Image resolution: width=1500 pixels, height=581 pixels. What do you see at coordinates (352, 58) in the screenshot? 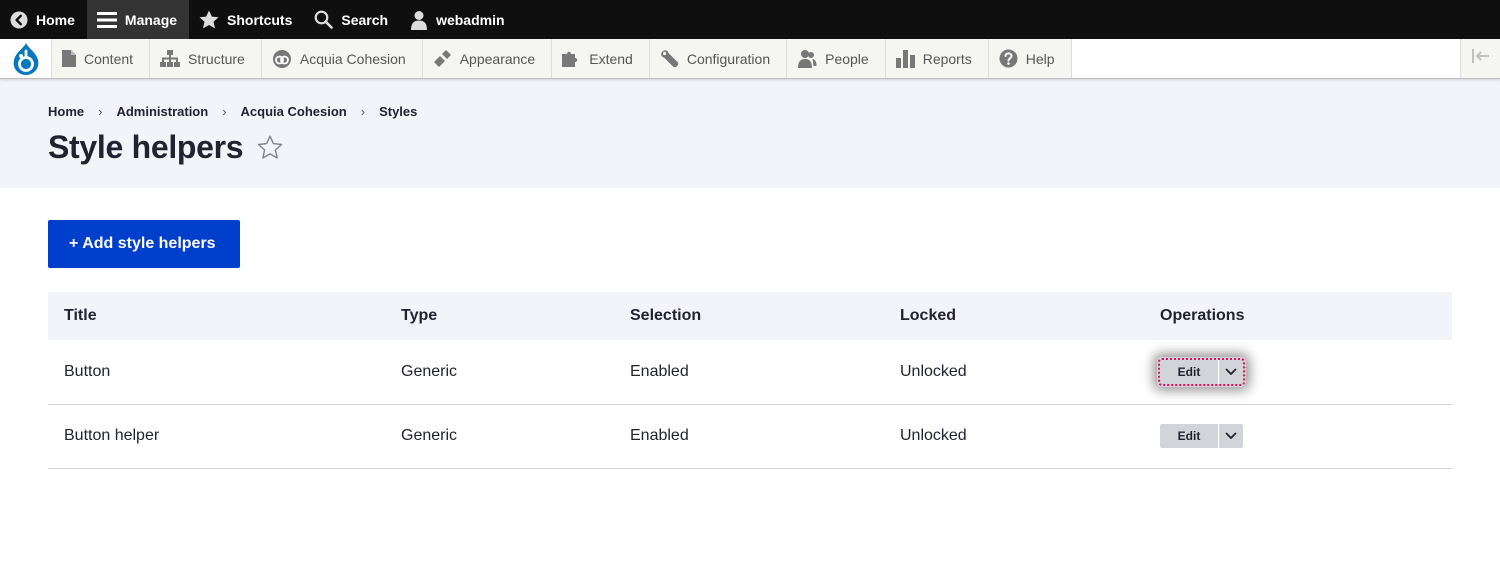
I see `tray-item-label: Acquia Cohesion` at bounding box center [352, 58].